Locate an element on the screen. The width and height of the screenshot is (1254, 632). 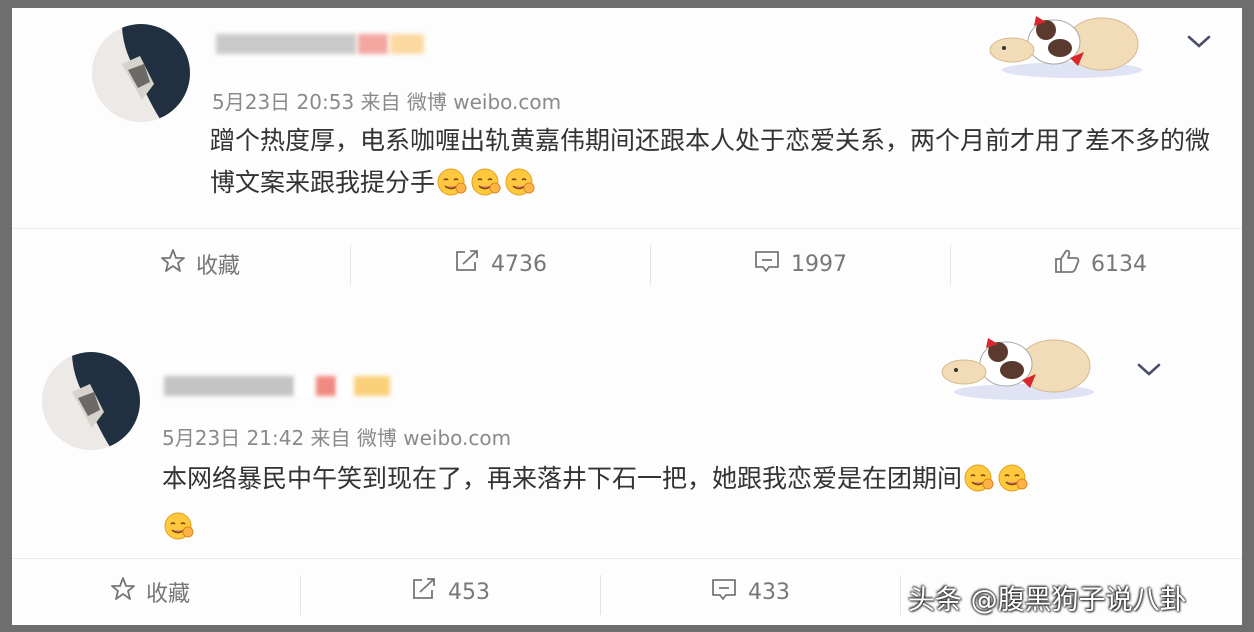
post-content: 本网络暴民中午笑到现在了，再来落井下石一把，她跟我恋爱是在团期间 is located at coordinates (667, 506).